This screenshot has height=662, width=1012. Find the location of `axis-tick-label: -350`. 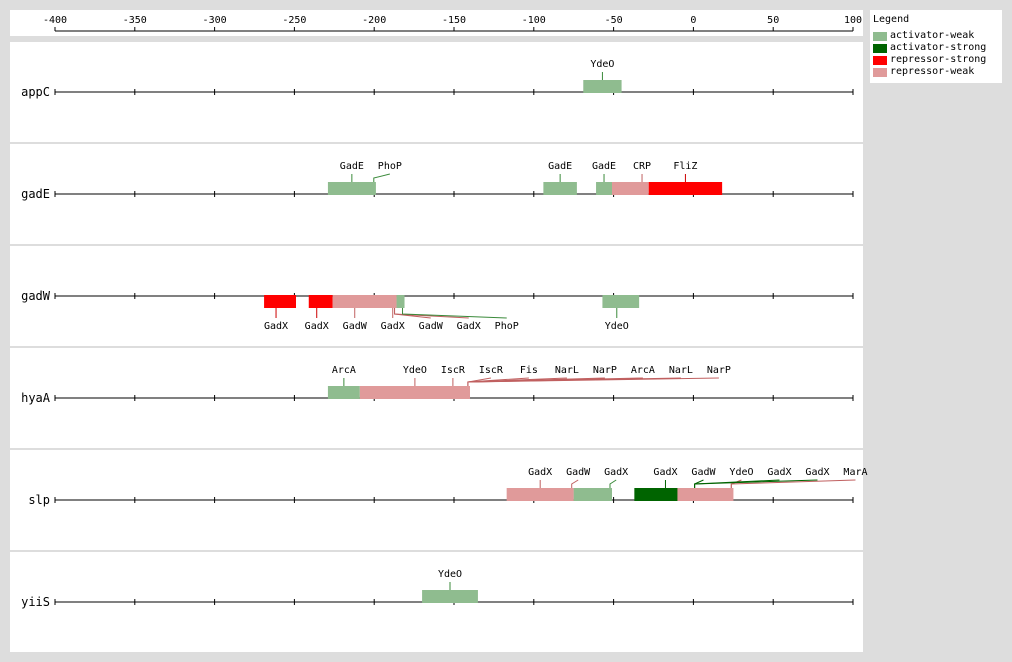

axis-tick-label: -350 is located at coordinates (135, 20).